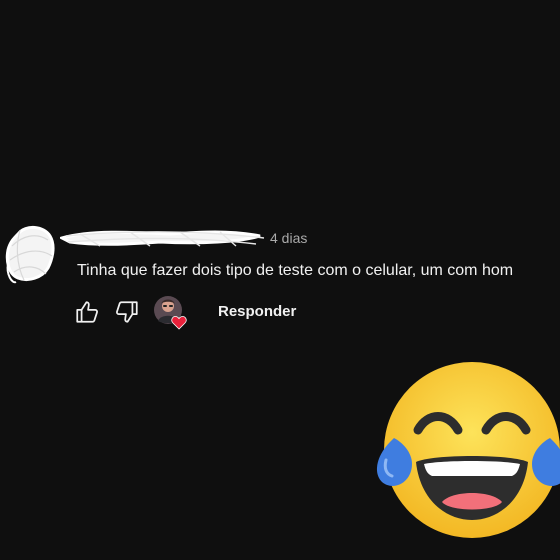 The height and width of the screenshot is (560, 560). Describe the element at coordinates (163, 236) in the screenshot. I see `redacted-channel-name` at that location.